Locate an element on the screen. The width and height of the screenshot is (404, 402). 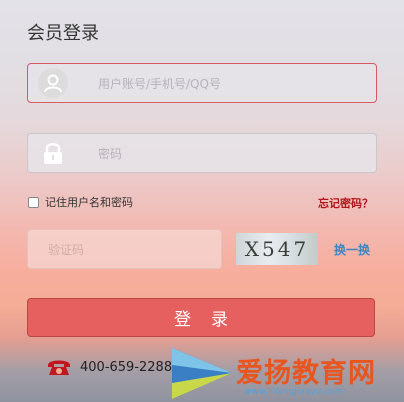
watermark: 爱扬教育网 www.iiYangjiaoyu.com is located at coordinates (288, 373).